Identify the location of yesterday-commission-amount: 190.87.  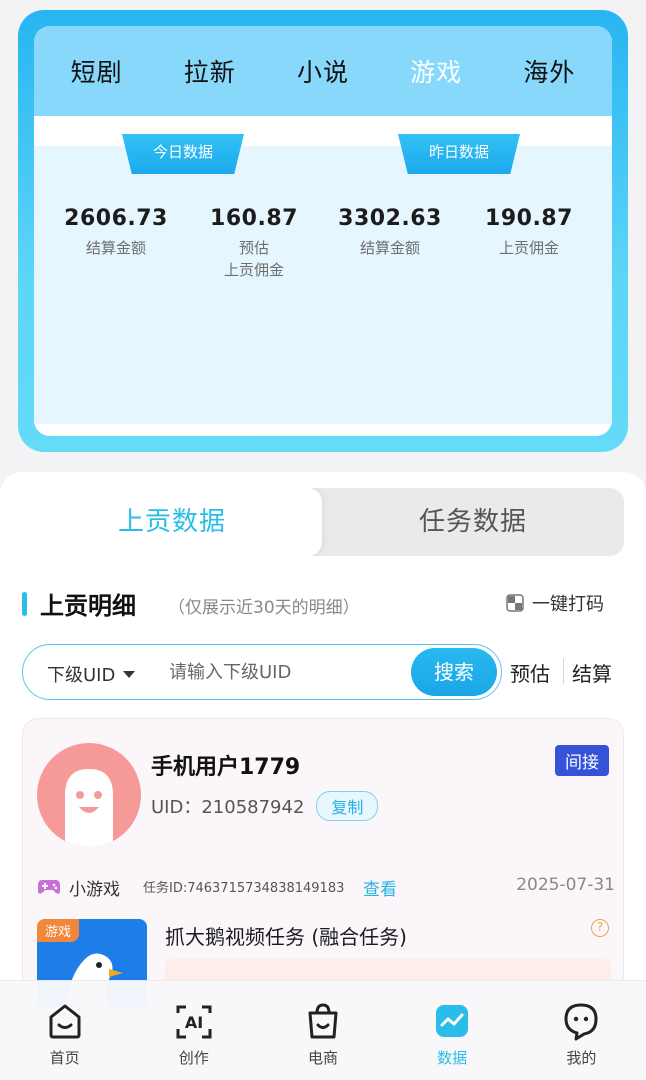
(529, 218).